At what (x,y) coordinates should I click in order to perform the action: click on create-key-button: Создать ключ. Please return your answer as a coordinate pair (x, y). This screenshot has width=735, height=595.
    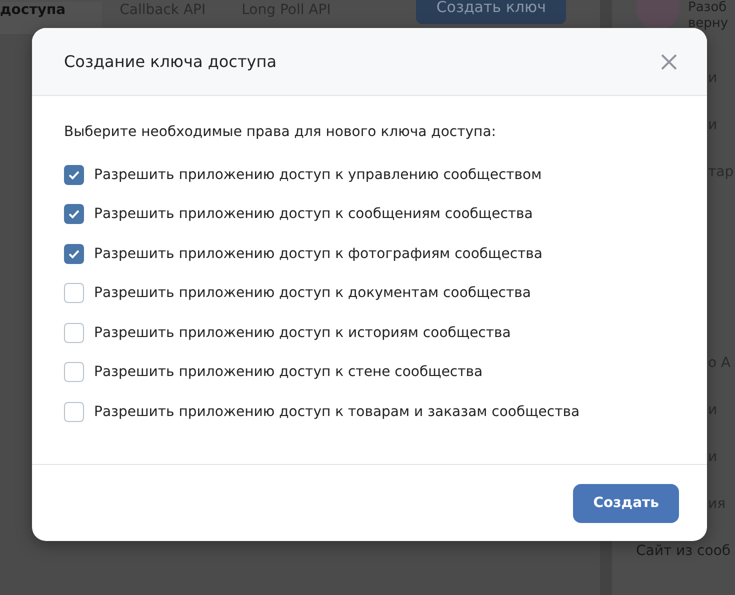
    Looking at the image, I should click on (491, 12).